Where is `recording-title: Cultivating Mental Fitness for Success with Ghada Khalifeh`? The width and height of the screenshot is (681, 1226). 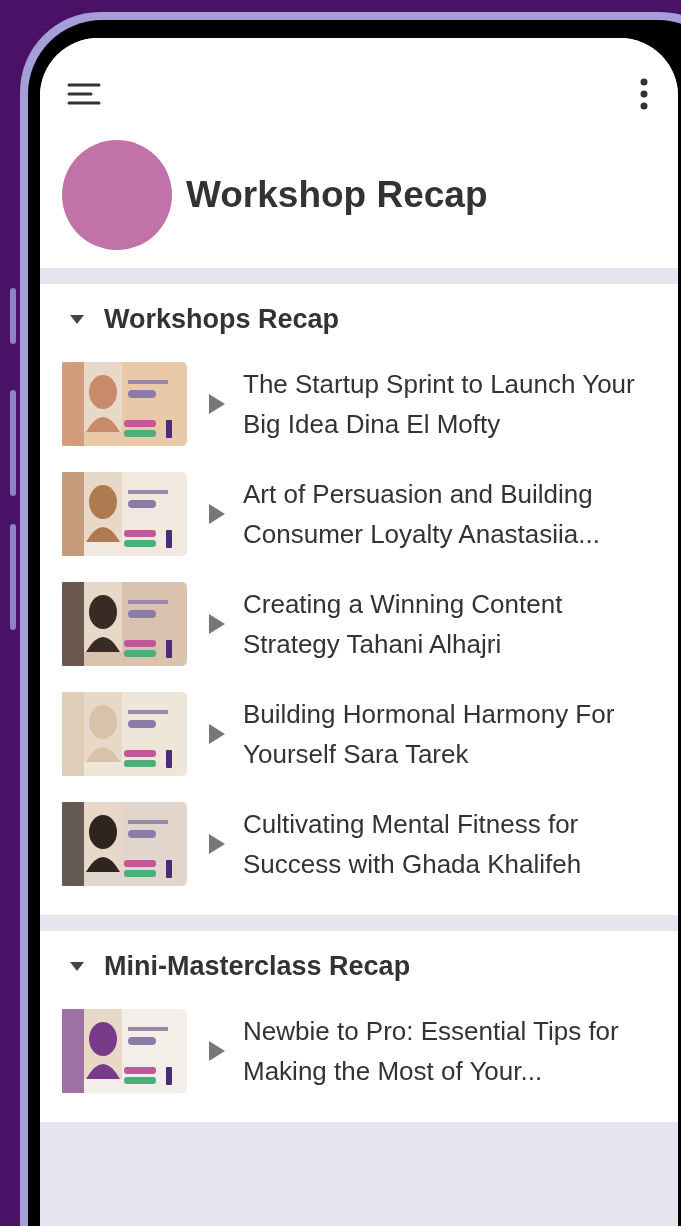 recording-title: Cultivating Mental Fitness for Success with Ghada Khalifeh is located at coordinates (448, 844).